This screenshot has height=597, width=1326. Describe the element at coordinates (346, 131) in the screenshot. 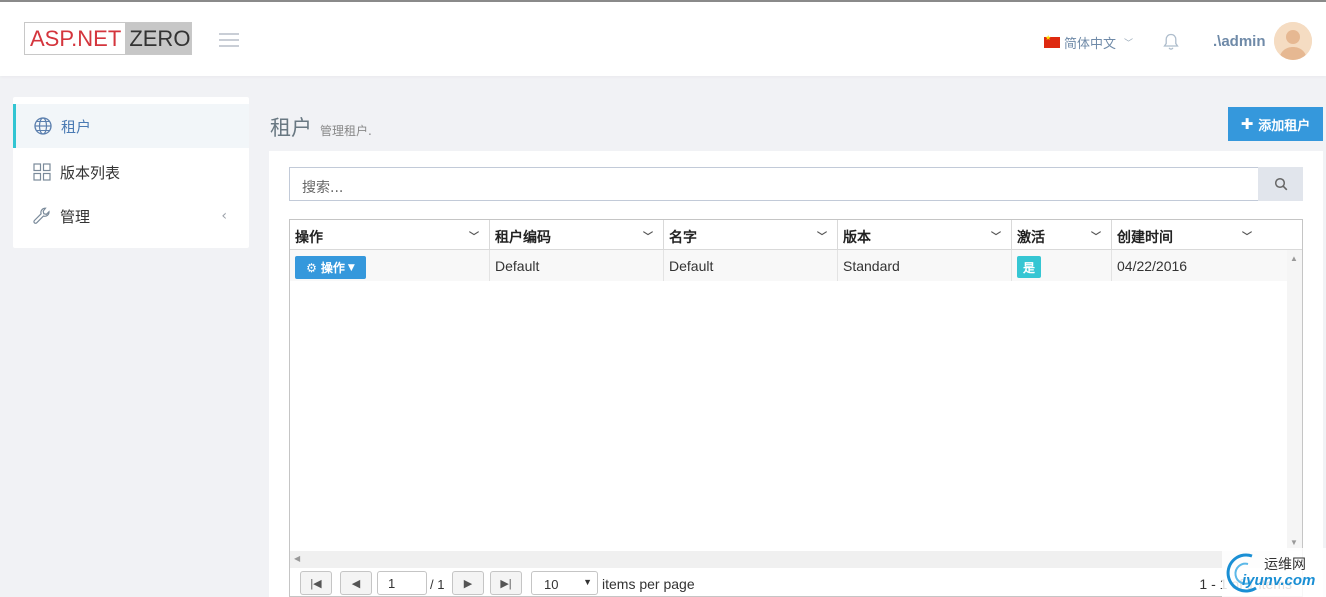

I see `page-subtitle: 管理租户.` at that location.